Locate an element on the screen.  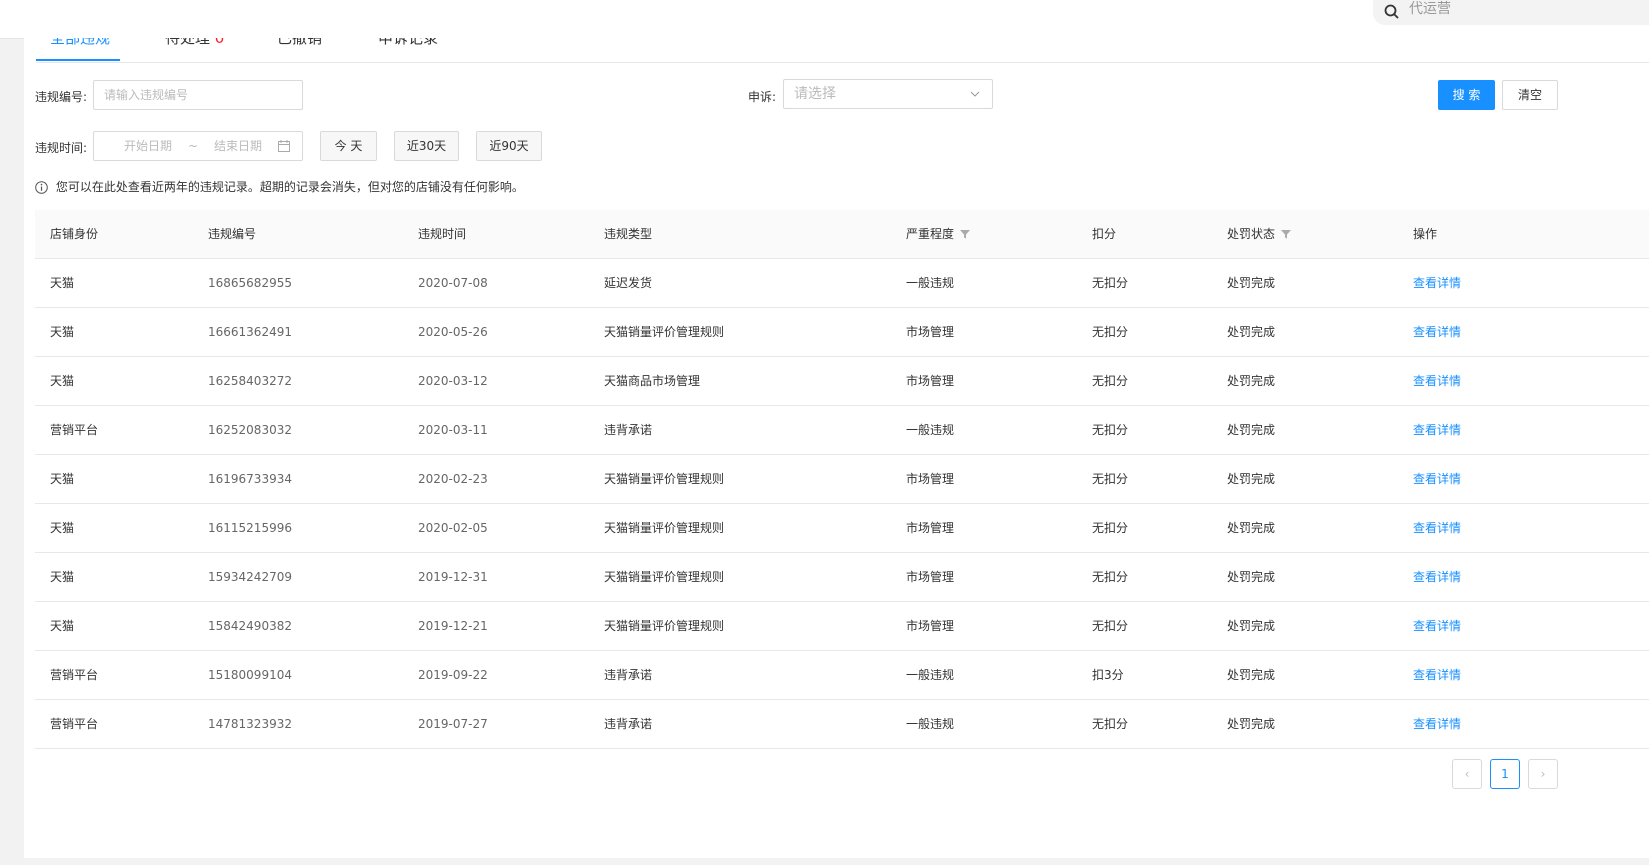
col-action: 操作 is located at coordinates (1425, 234).